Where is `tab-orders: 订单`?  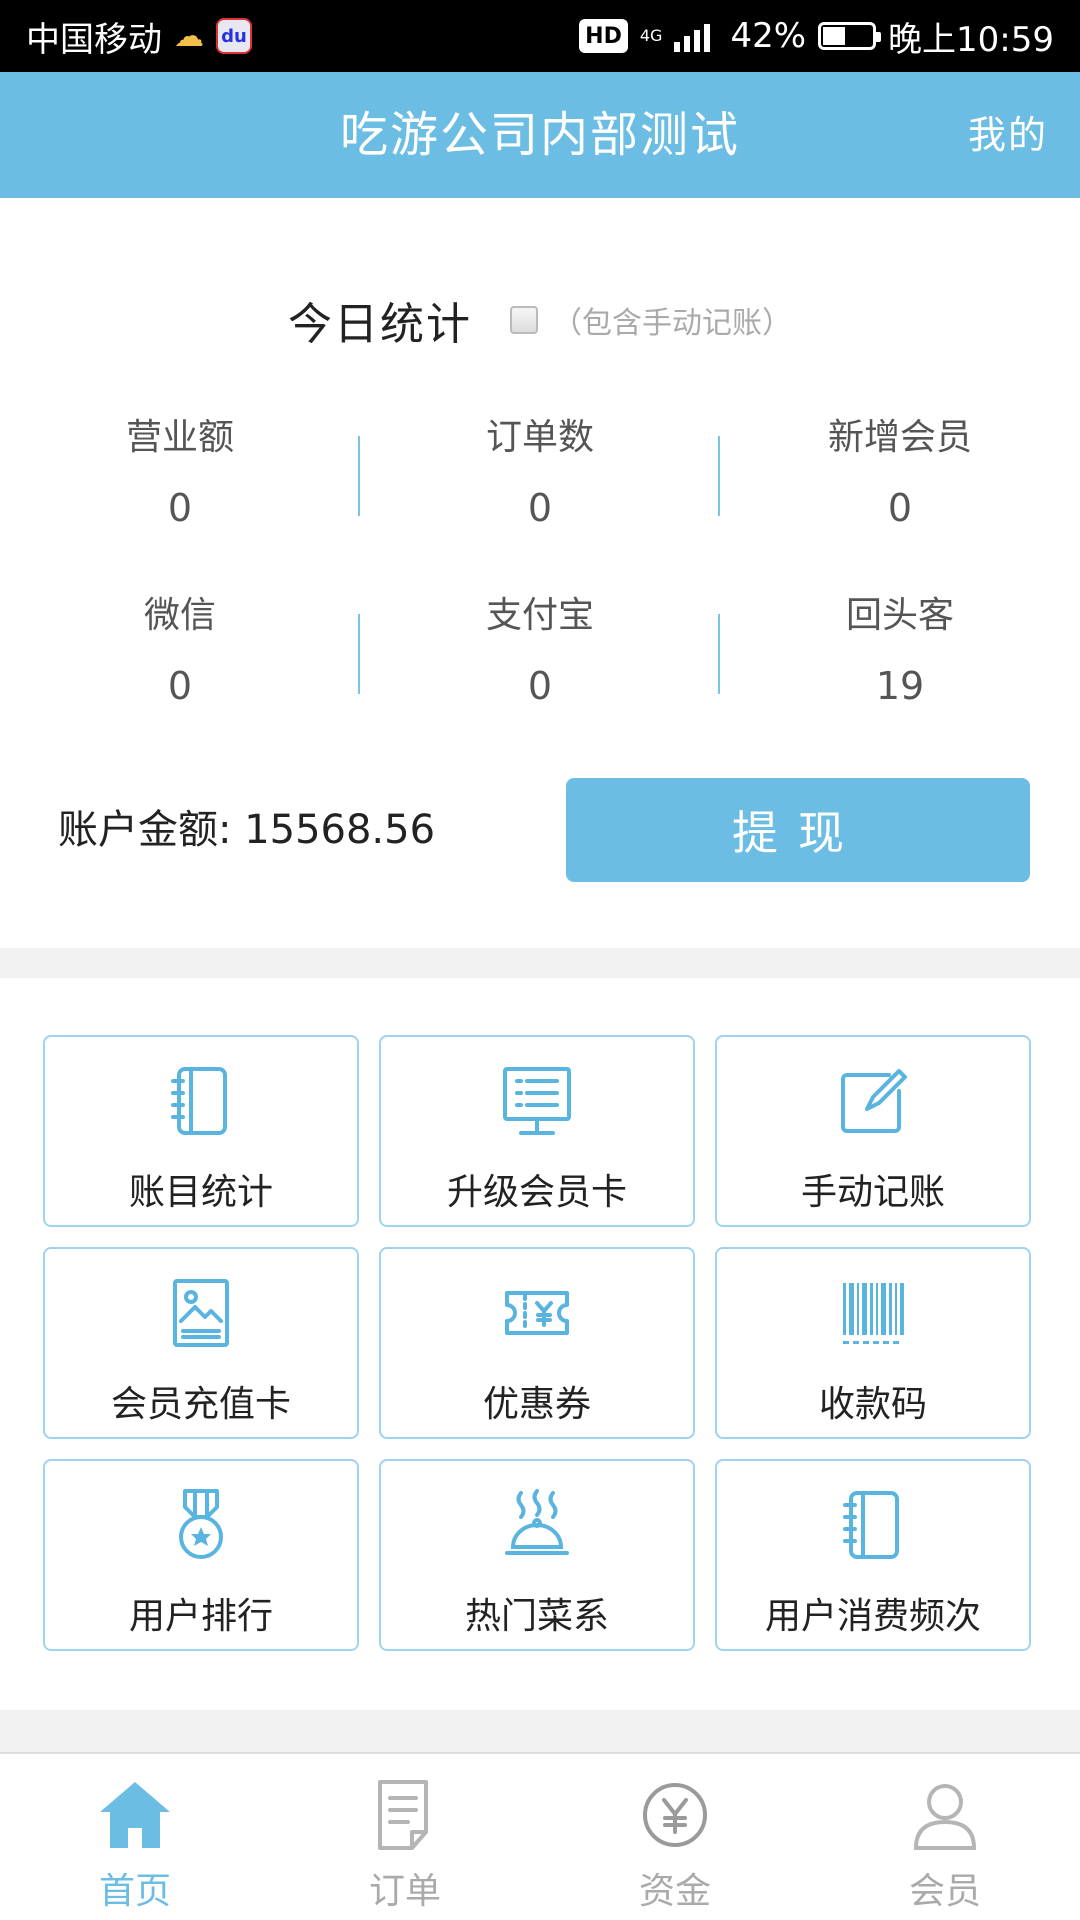 tab-orders: 订单 is located at coordinates (405, 1837).